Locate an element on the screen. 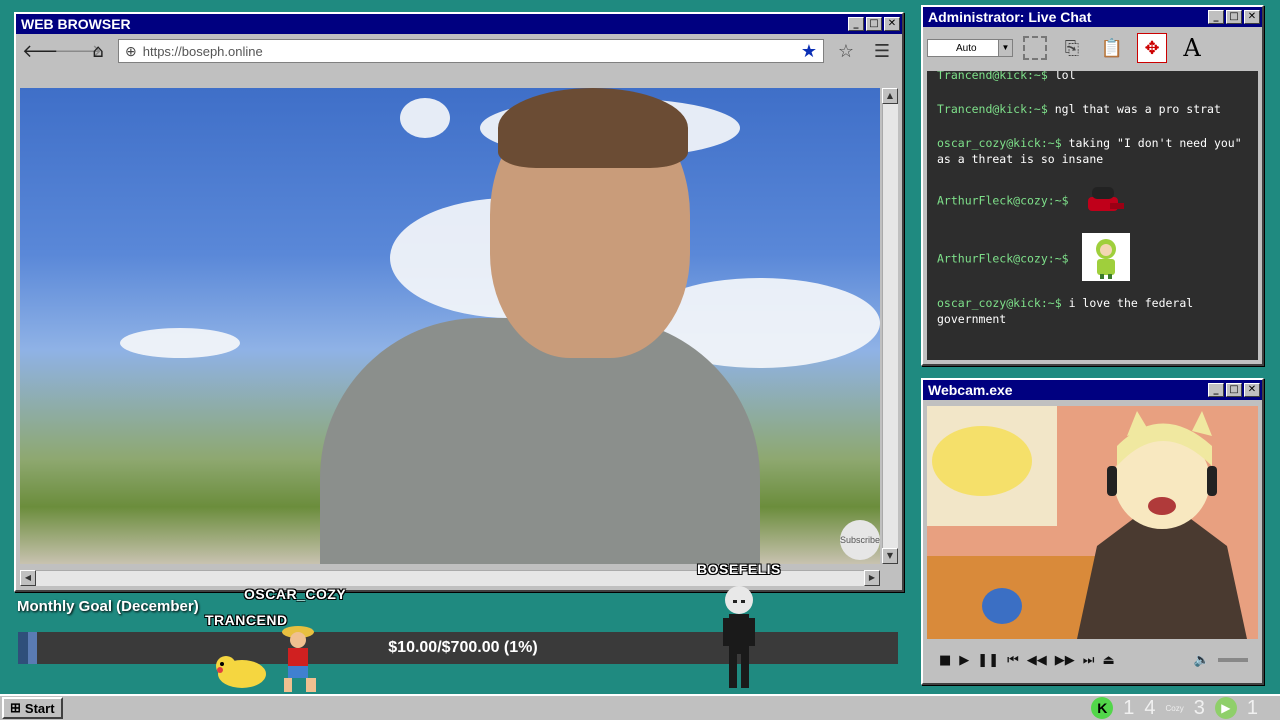  home-icon: ⌂ is located at coordinates (98, 51).